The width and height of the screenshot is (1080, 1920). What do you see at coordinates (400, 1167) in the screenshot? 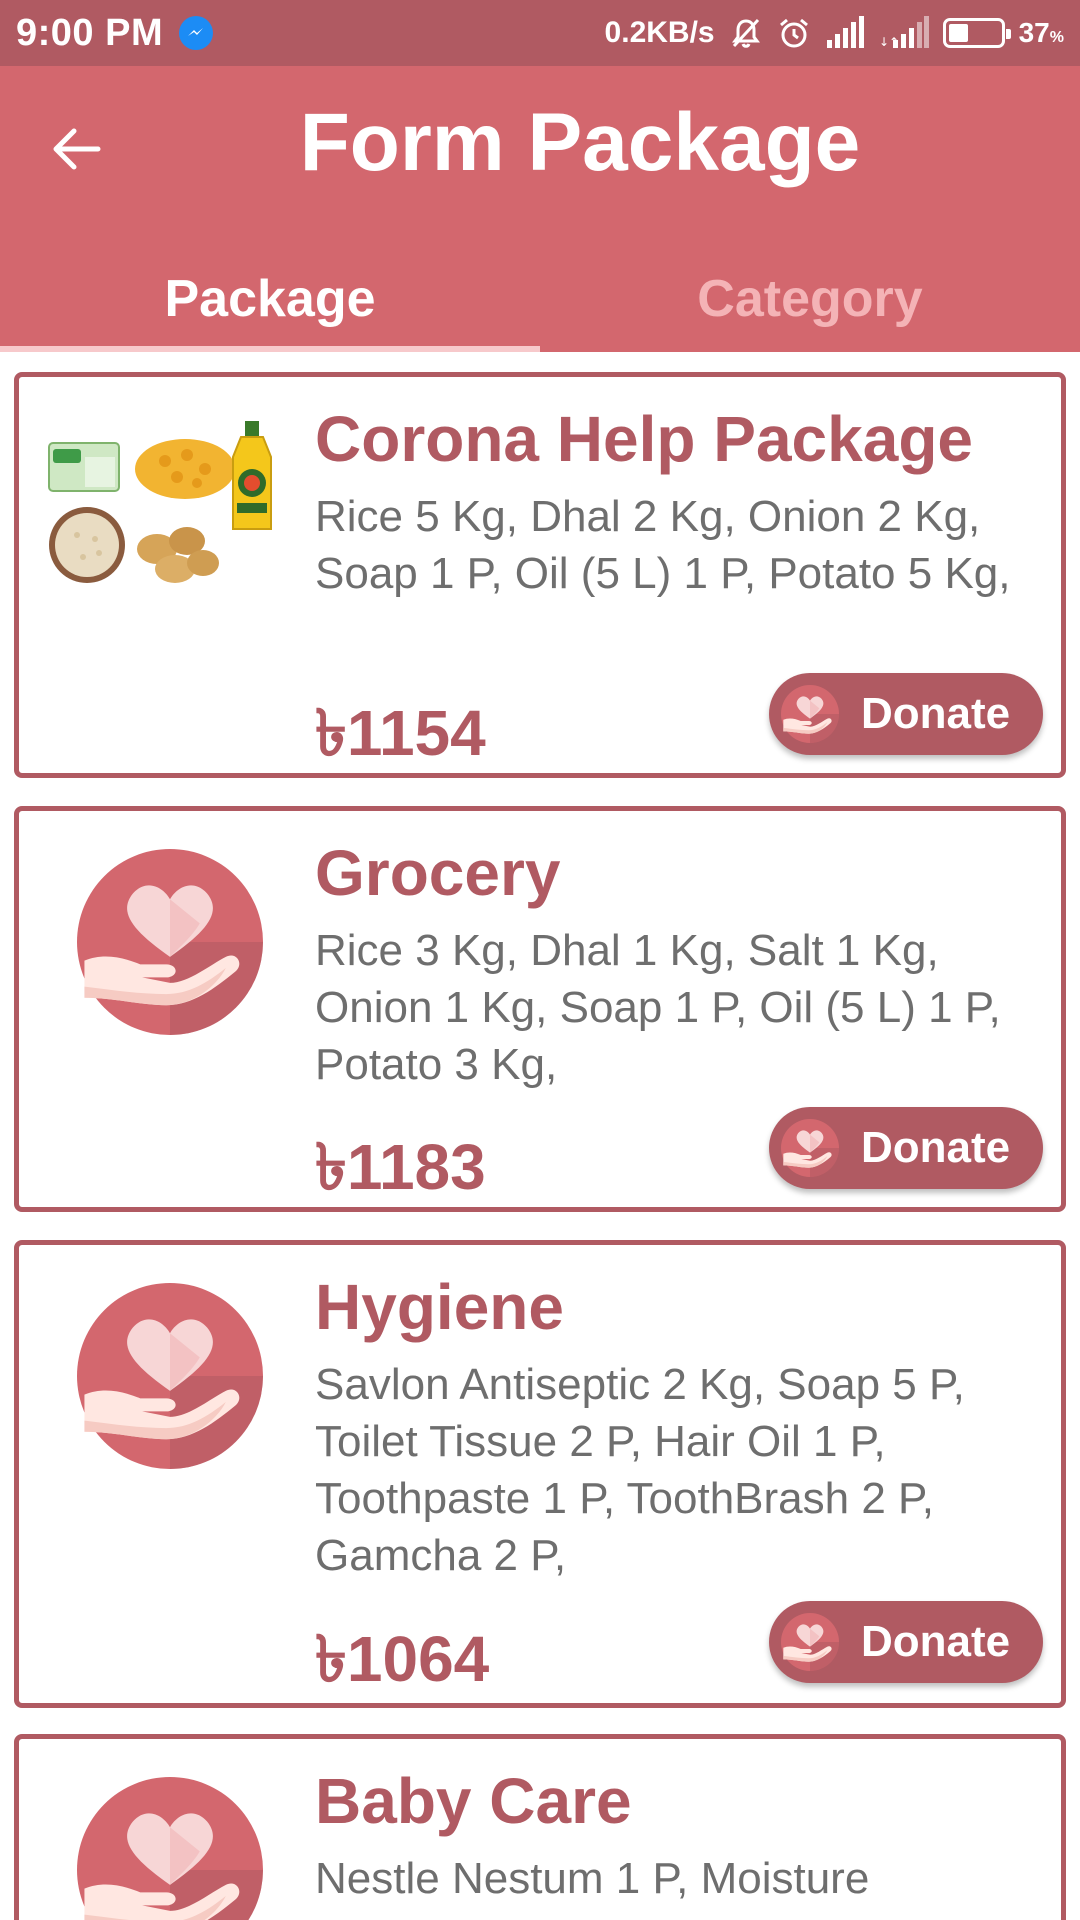
I see `package-price: ৳1183` at bounding box center [400, 1167].